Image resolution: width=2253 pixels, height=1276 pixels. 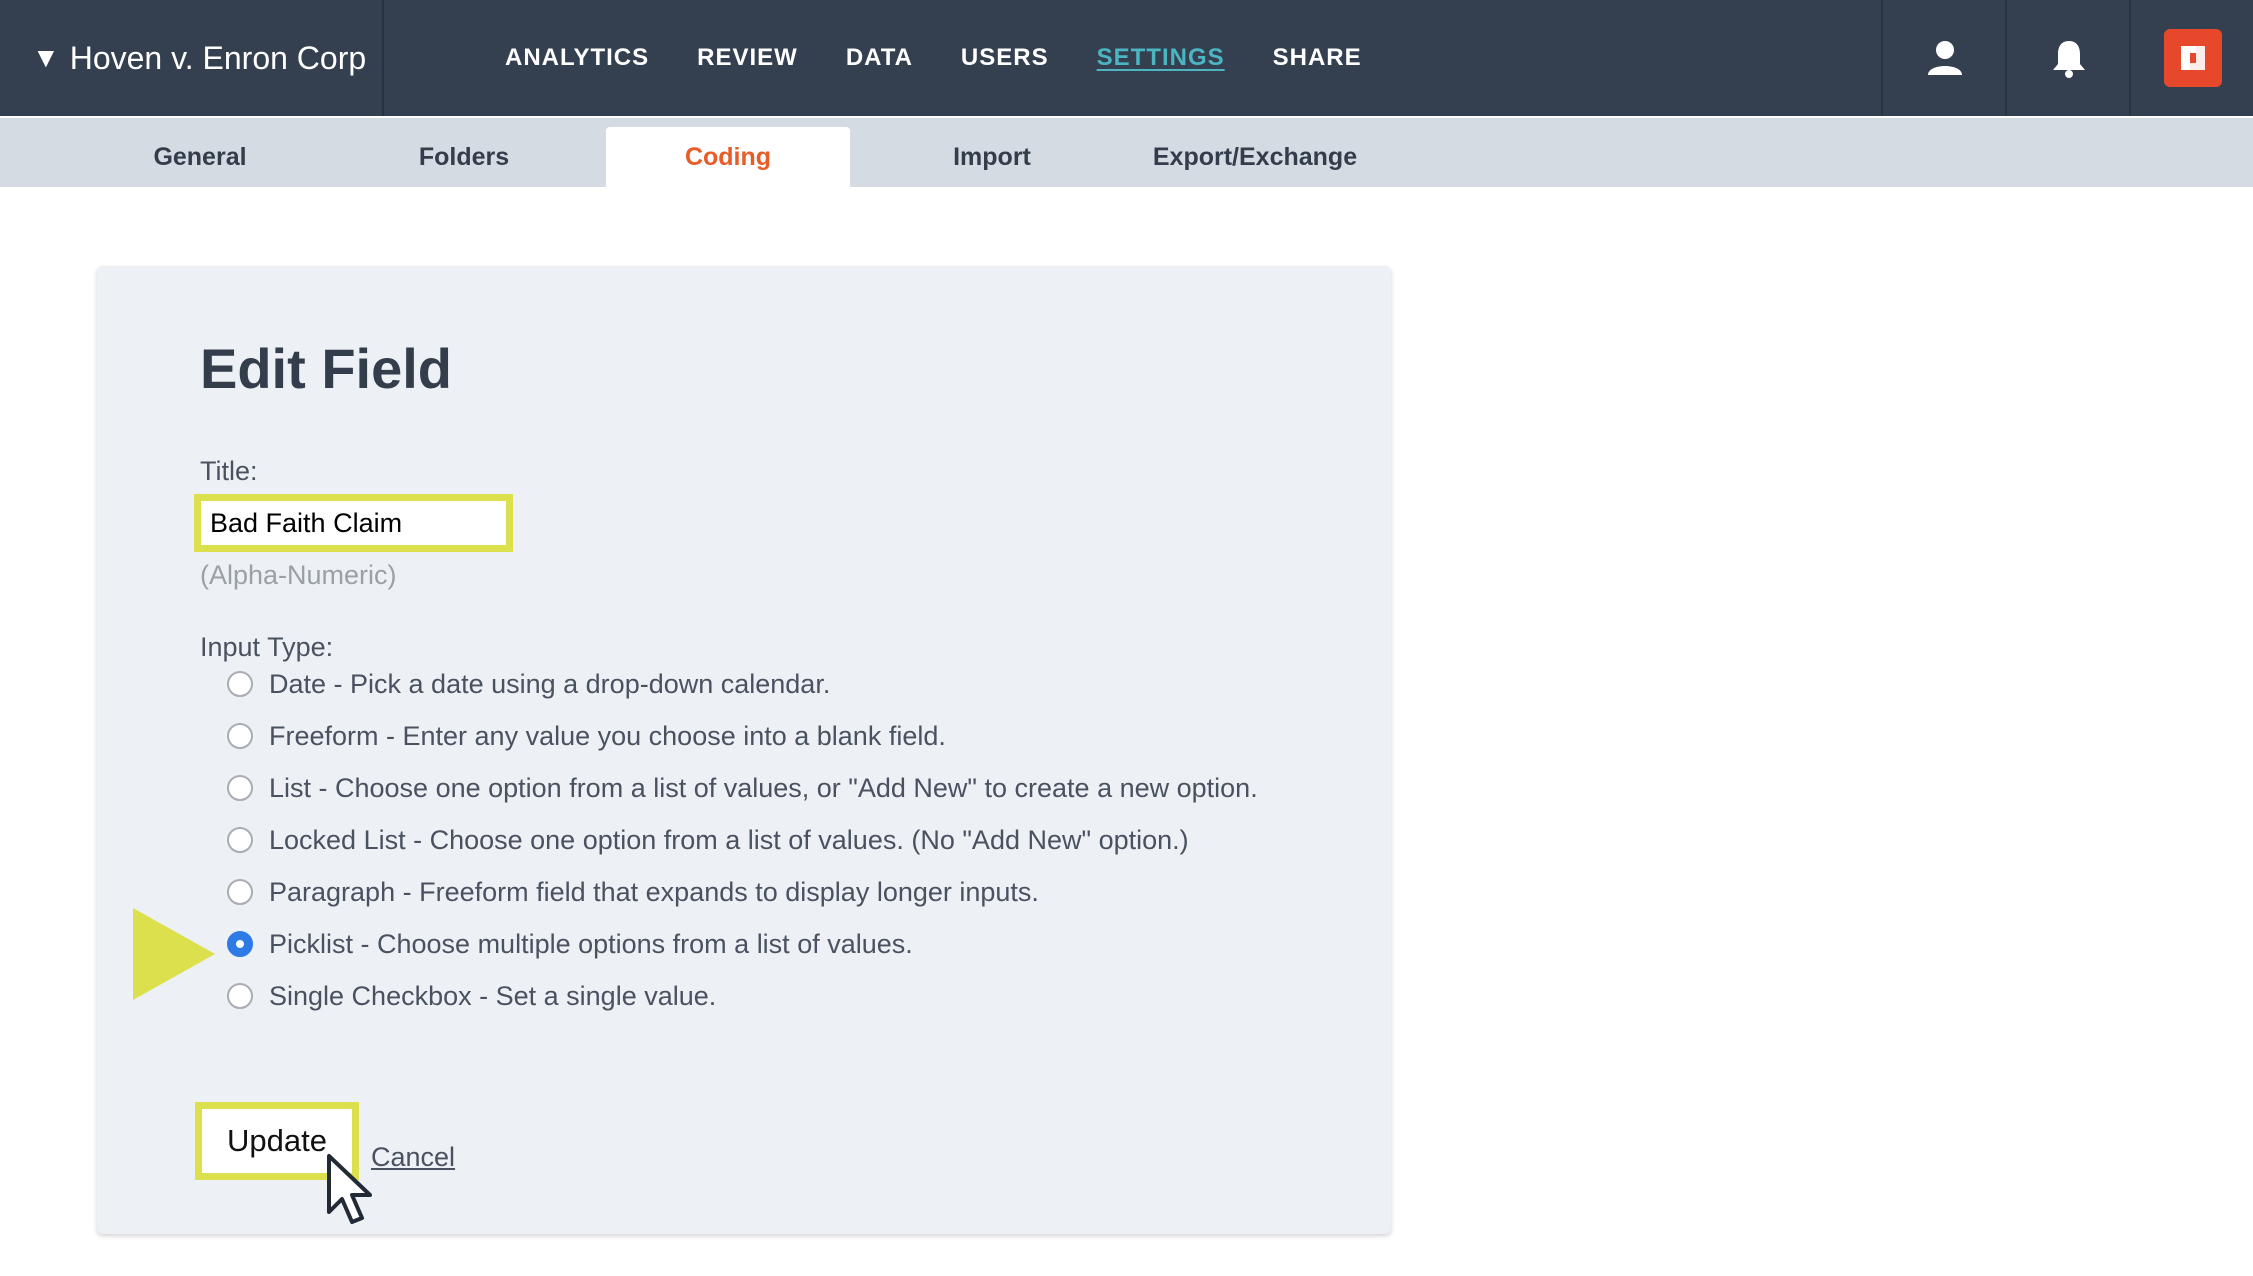 What do you see at coordinates (577, 58) in the screenshot?
I see `nav-analytics: ANALYTICS` at bounding box center [577, 58].